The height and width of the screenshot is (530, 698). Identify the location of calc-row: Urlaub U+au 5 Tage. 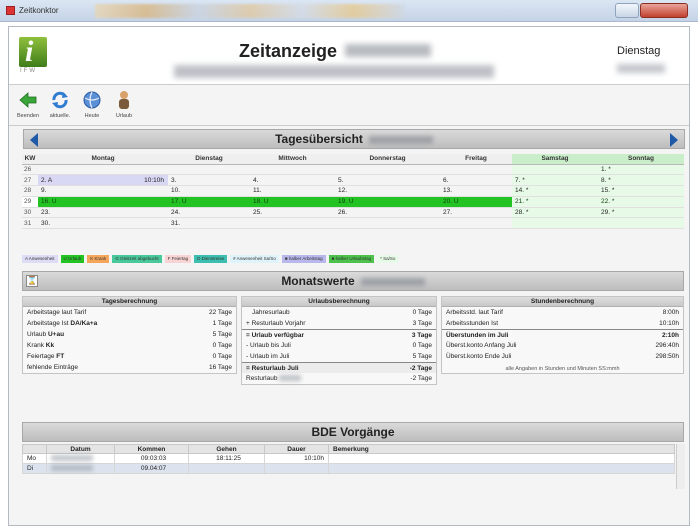
(129, 334).